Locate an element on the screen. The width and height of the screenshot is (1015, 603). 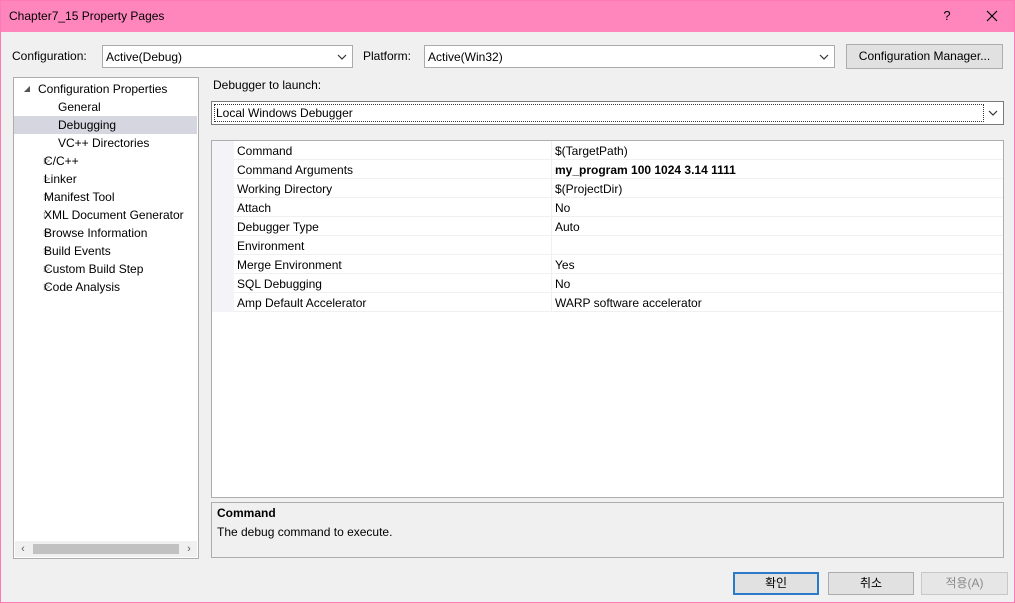
ok-button: 확인 is located at coordinates (776, 583).